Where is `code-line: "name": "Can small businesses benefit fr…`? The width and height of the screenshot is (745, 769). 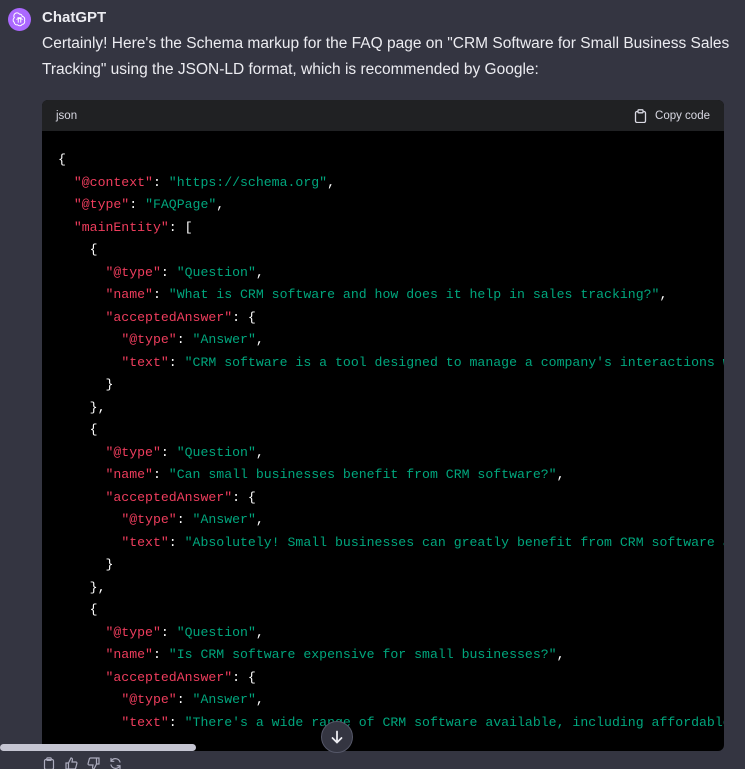
code-line: "name": "Can small businesses benefit fr… is located at coordinates (335, 474).